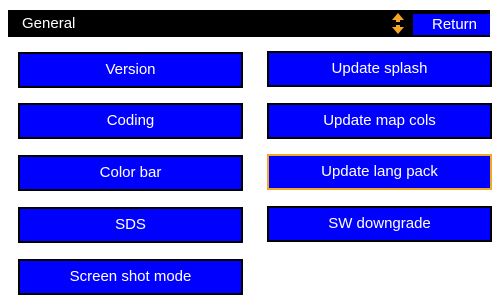 The height and width of the screenshot is (304, 497). I want to click on return-button: Return, so click(451, 24).